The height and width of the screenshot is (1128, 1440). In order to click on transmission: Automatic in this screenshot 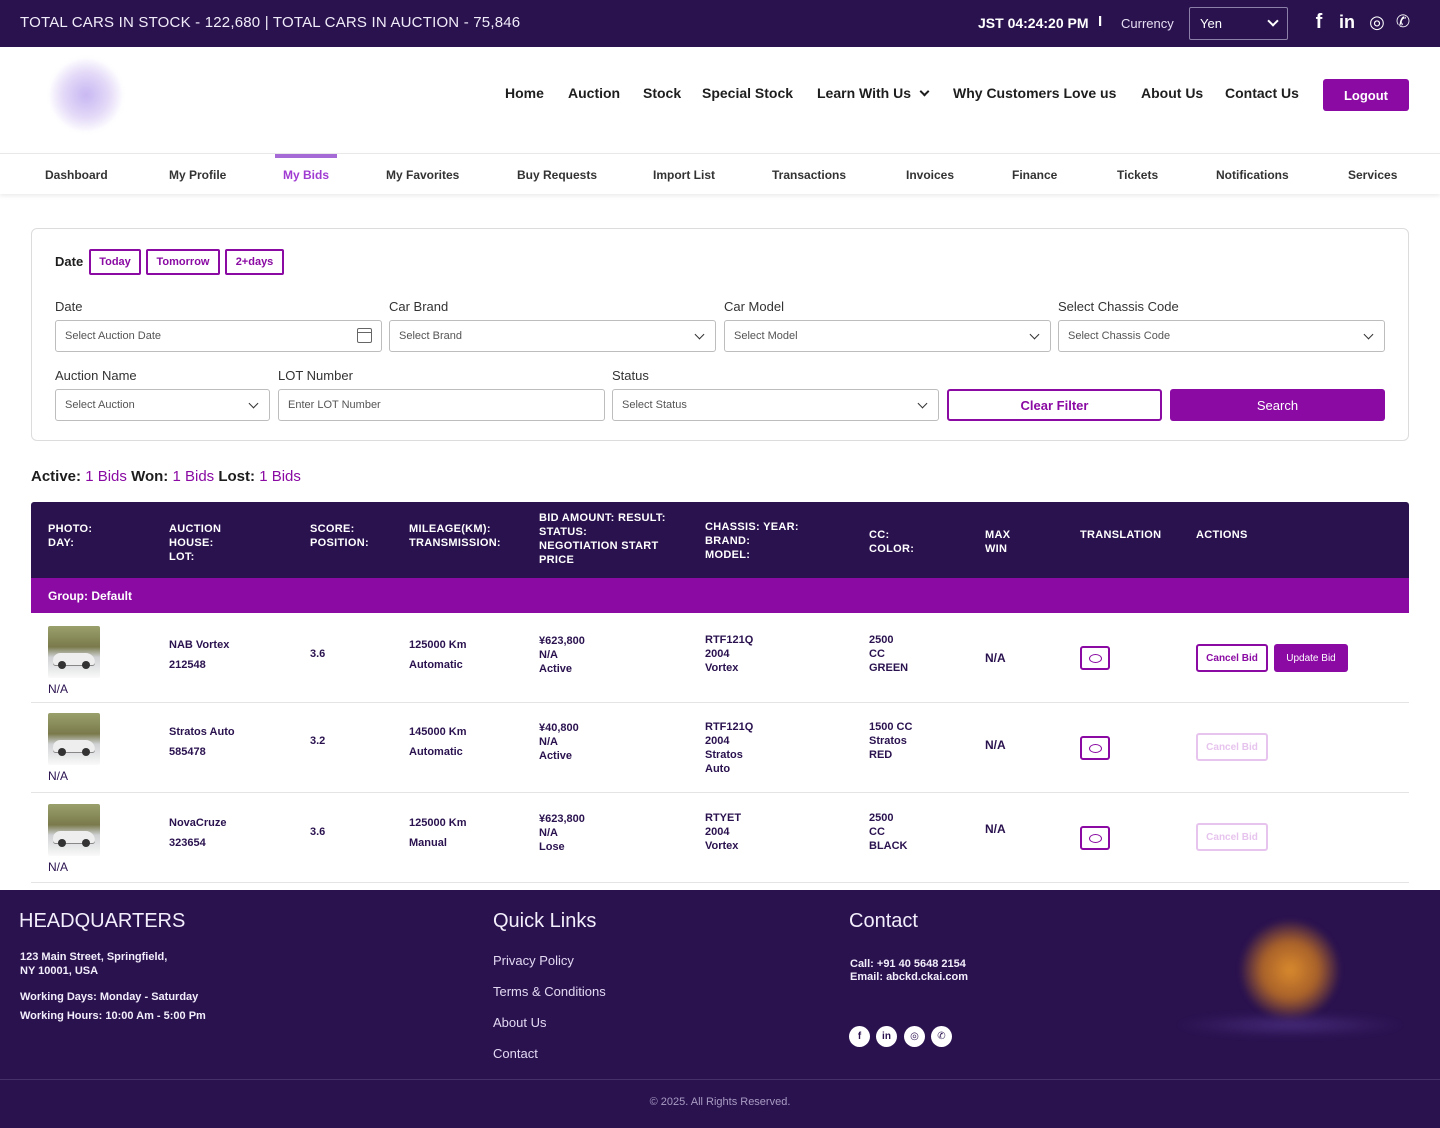, I will do `click(436, 665)`.